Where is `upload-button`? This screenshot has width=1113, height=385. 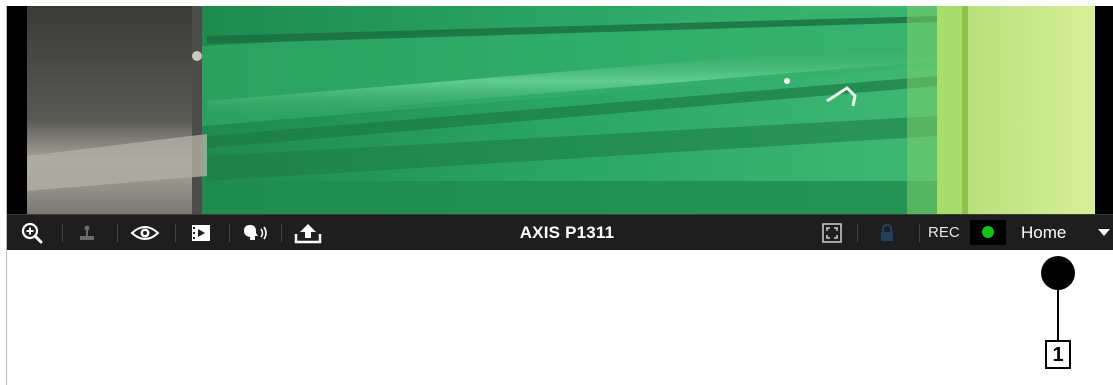 upload-button is located at coordinates (308, 232).